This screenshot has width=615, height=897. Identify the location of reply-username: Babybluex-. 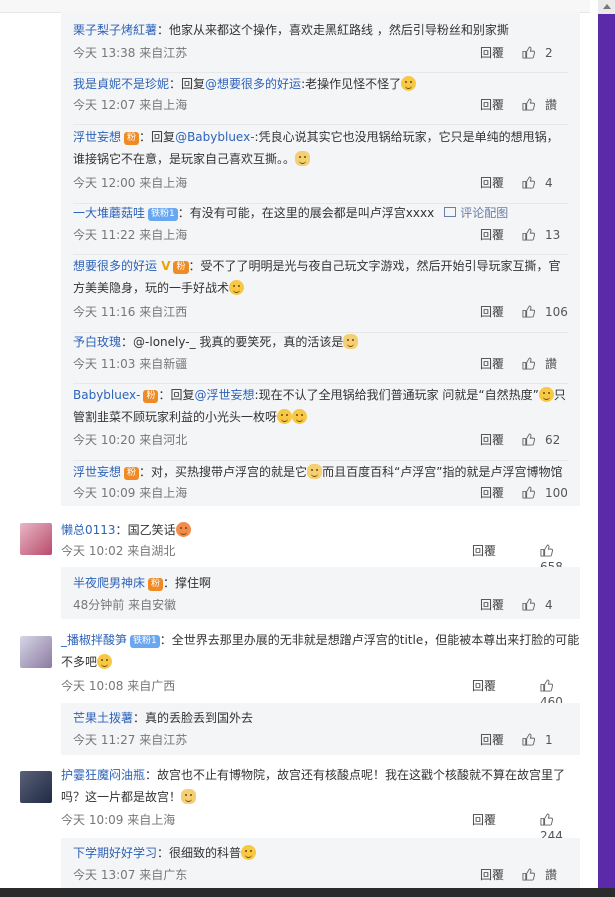
(106, 395).